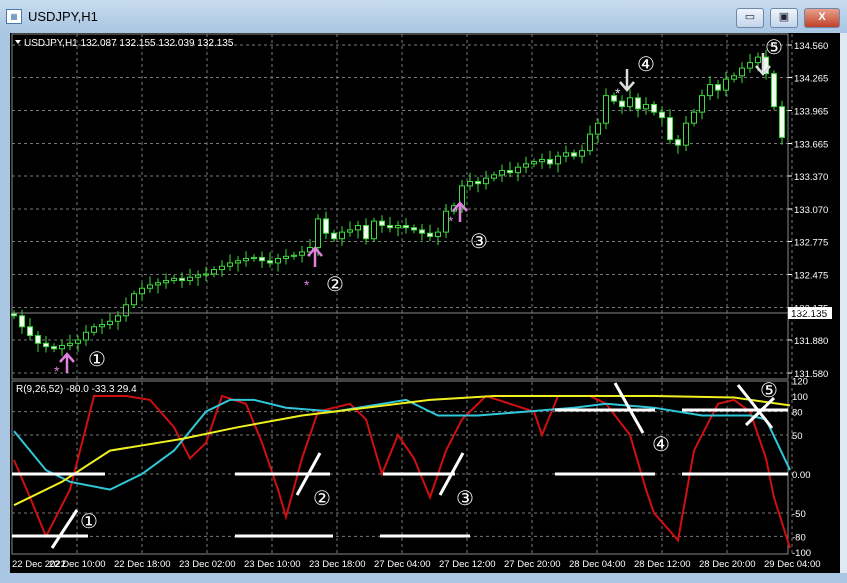 This screenshot has width=847, height=583. What do you see at coordinates (811, 46) in the screenshot?
I see `price-label: 134.560` at bounding box center [811, 46].